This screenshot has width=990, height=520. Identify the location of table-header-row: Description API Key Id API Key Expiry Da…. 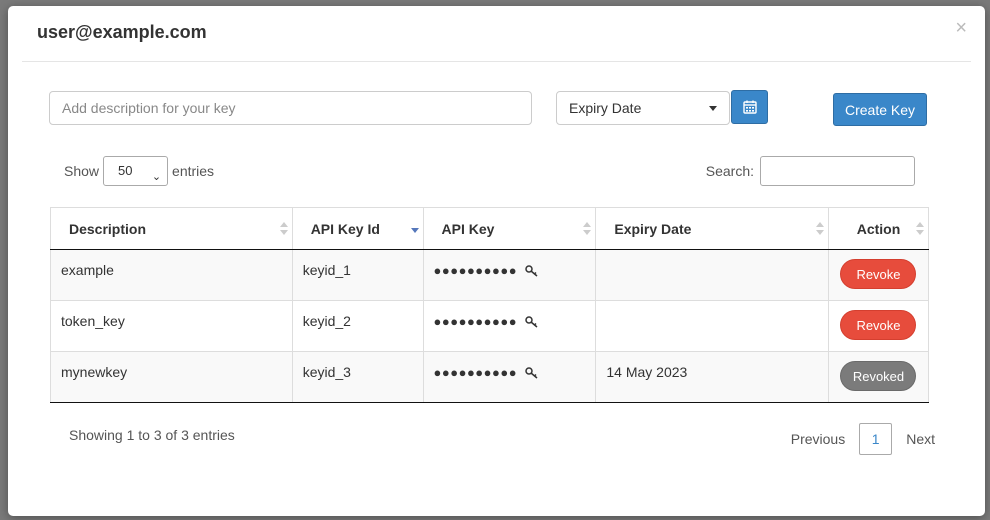
(490, 228).